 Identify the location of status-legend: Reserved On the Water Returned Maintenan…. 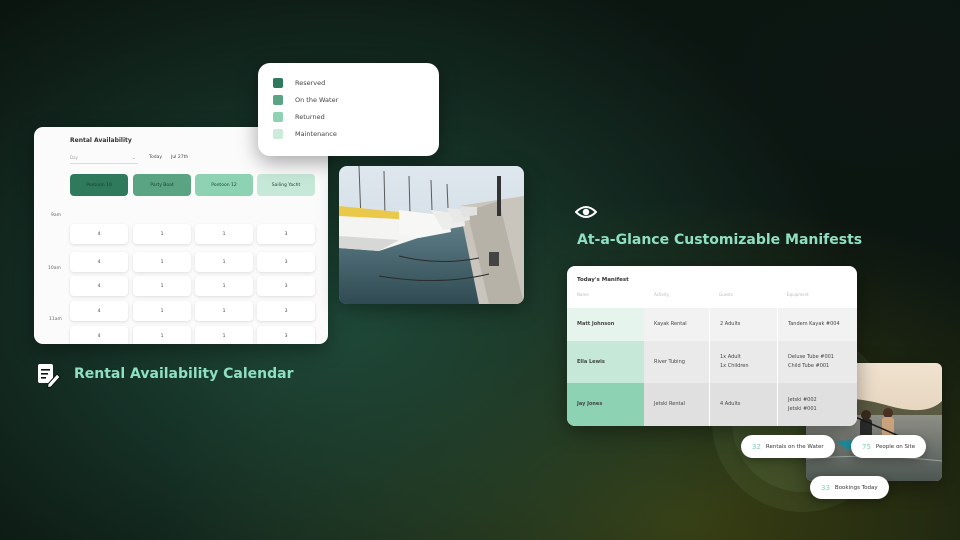
(348, 109).